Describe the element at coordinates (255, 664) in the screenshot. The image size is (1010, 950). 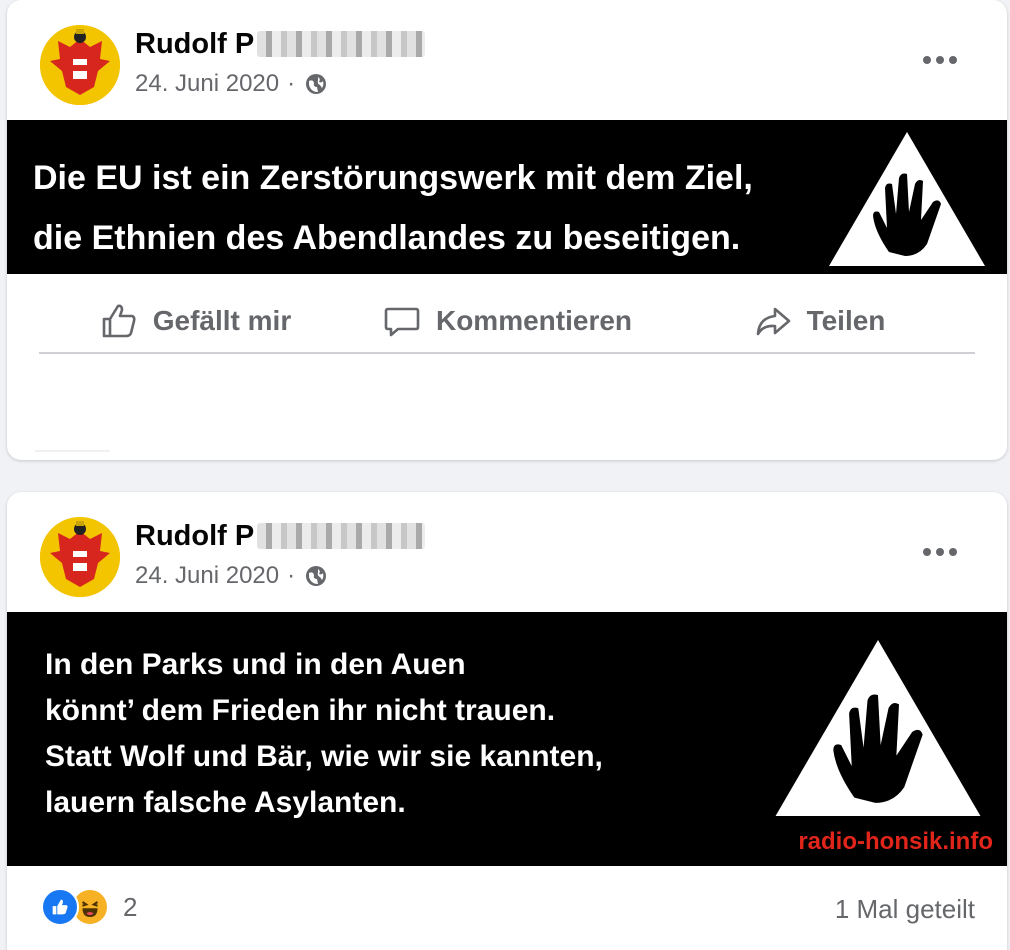
I see `image-text-line: In den Parks und in den Auen` at that location.